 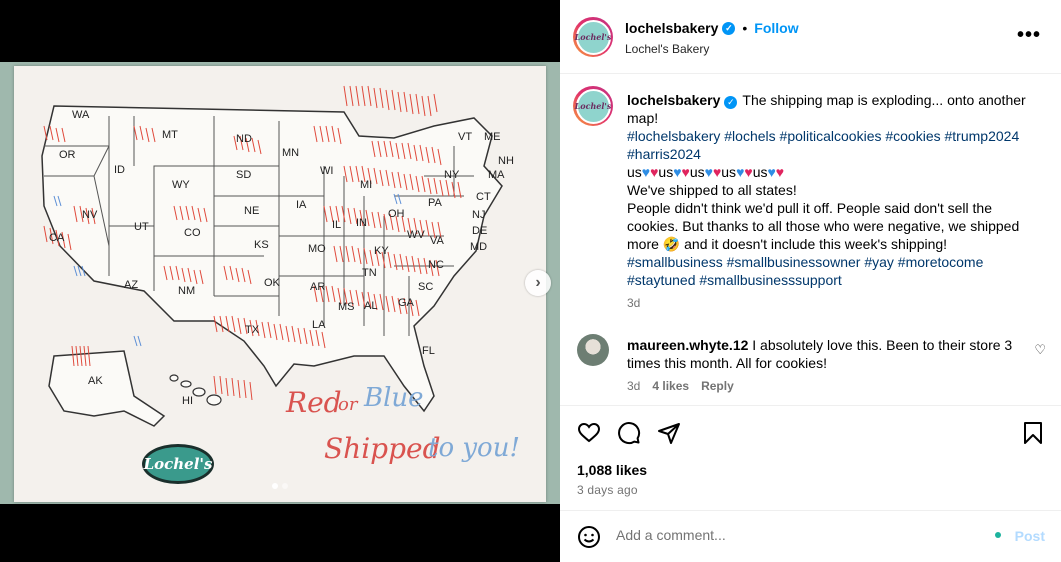 I want to click on svg-text: TX, so click(x=252, y=330).